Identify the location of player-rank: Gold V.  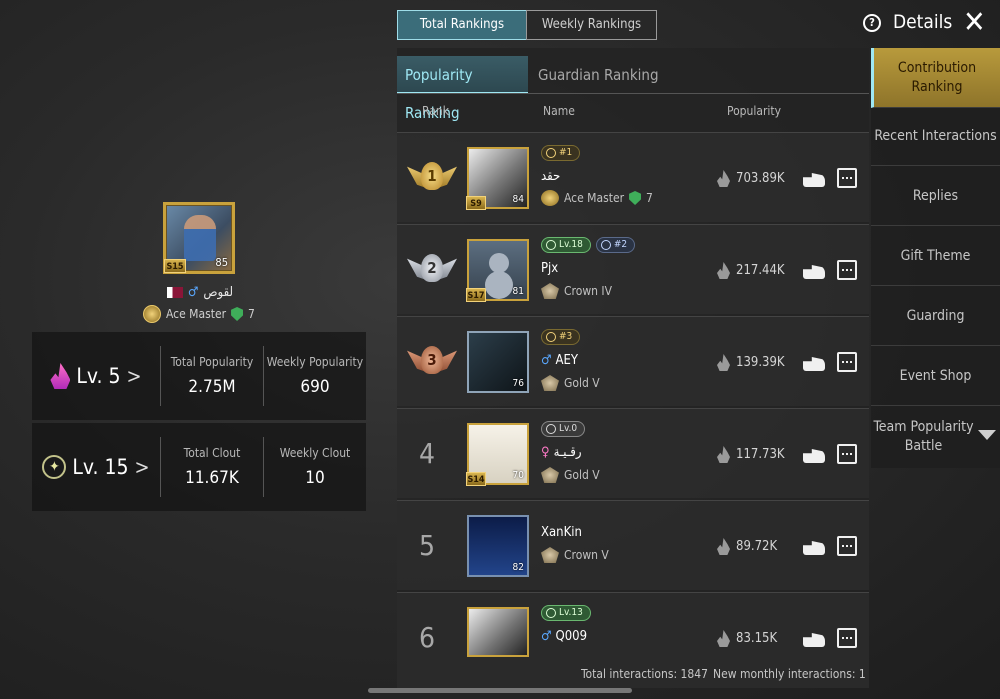
(570, 475).